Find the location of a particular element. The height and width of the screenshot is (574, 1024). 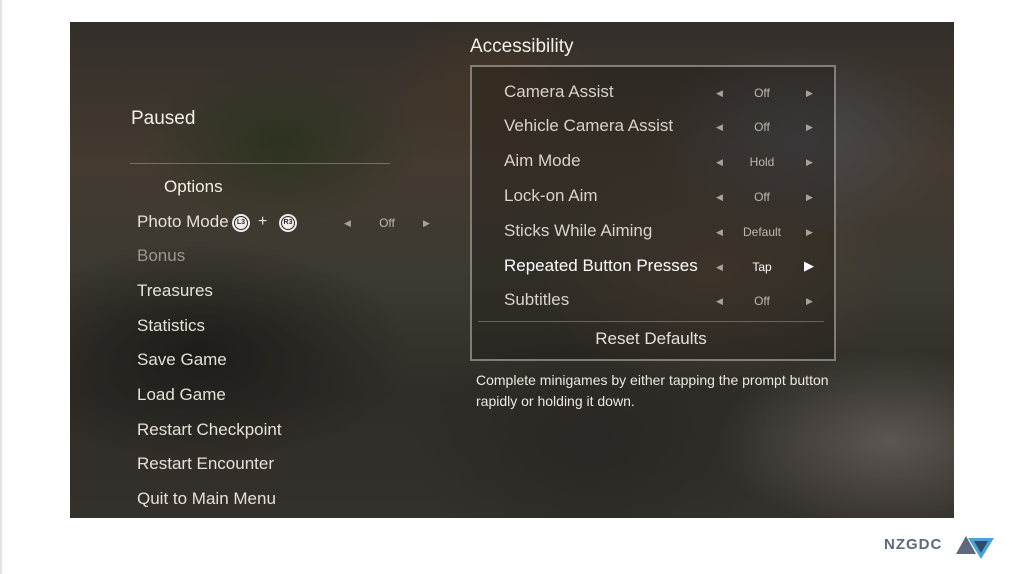

options-header: Options is located at coordinates (193, 187).